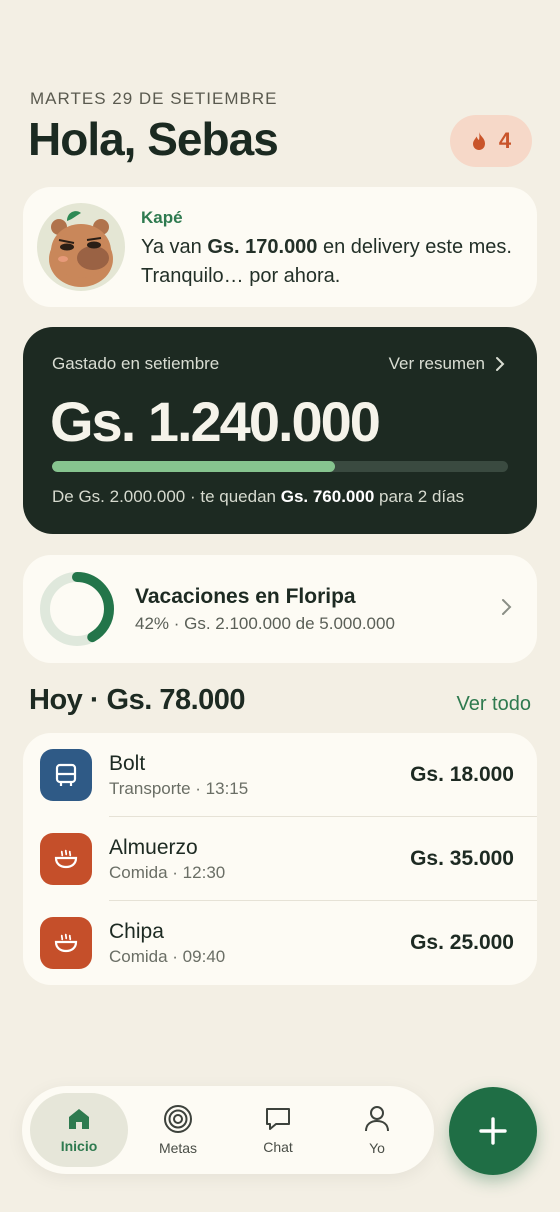  What do you see at coordinates (66, 775) in the screenshot?
I see `bus-icon` at bounding box center [66, 775].